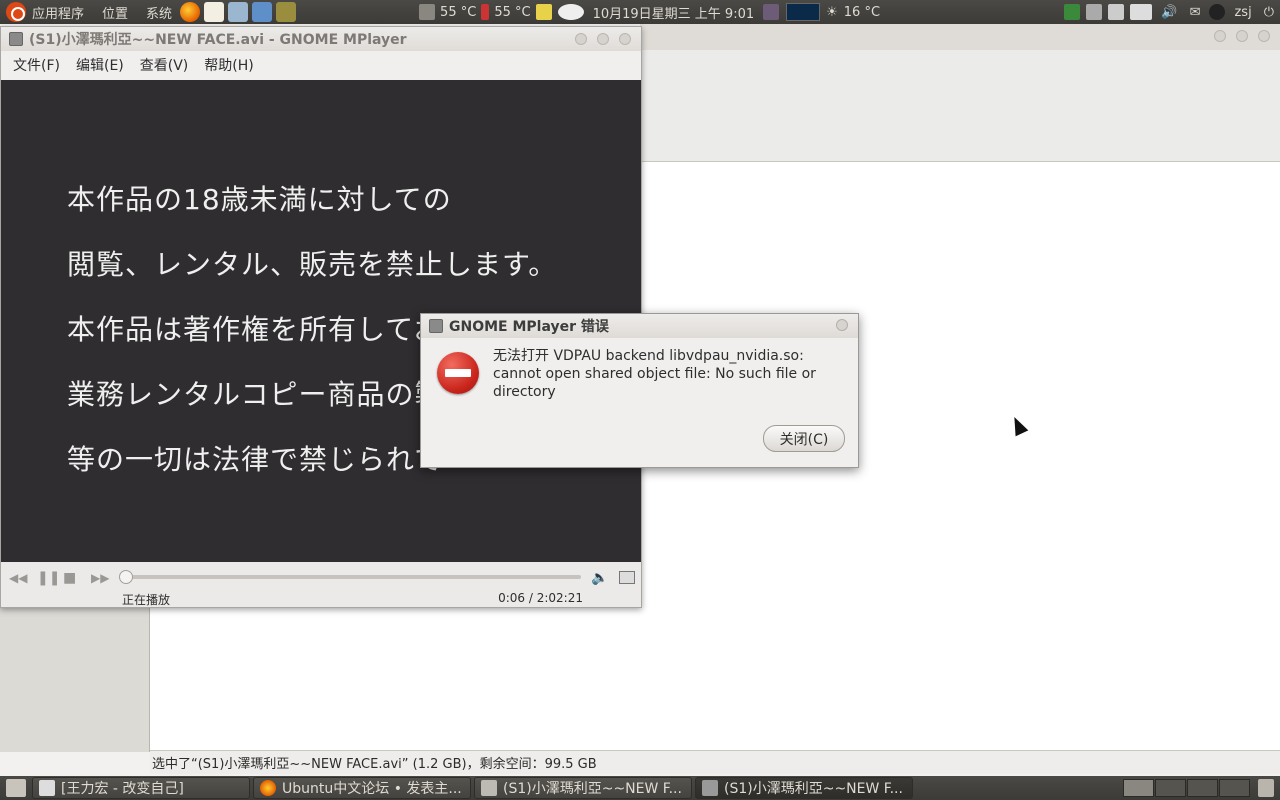  What do you see at coordinates (100, 65) in the screenshot?
I see `menu-edit: 编辑(E)` at bounding box center [100, 65].